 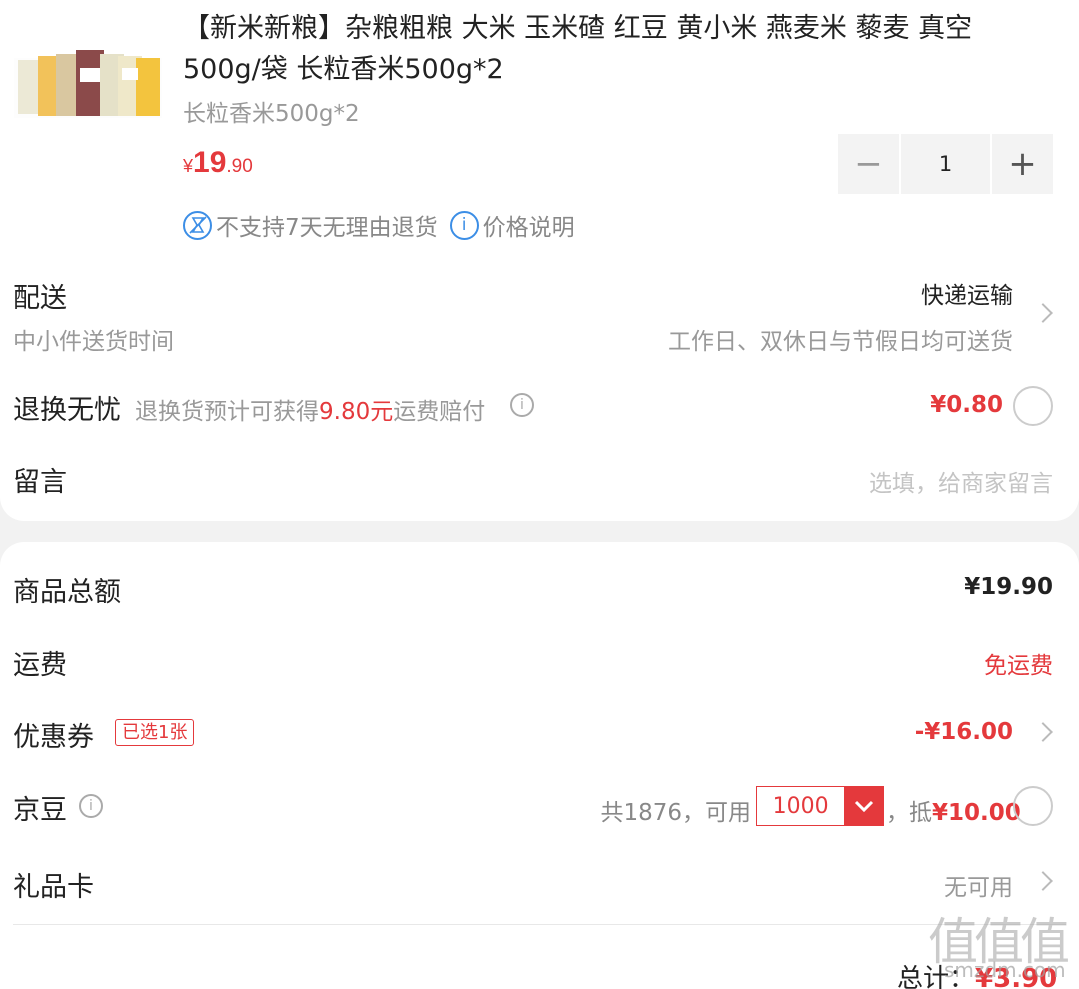 What do you see at coordinates (91, 806) in the screenshot?
I see `bean-info-icon: i` at bounding box center [91, 806].